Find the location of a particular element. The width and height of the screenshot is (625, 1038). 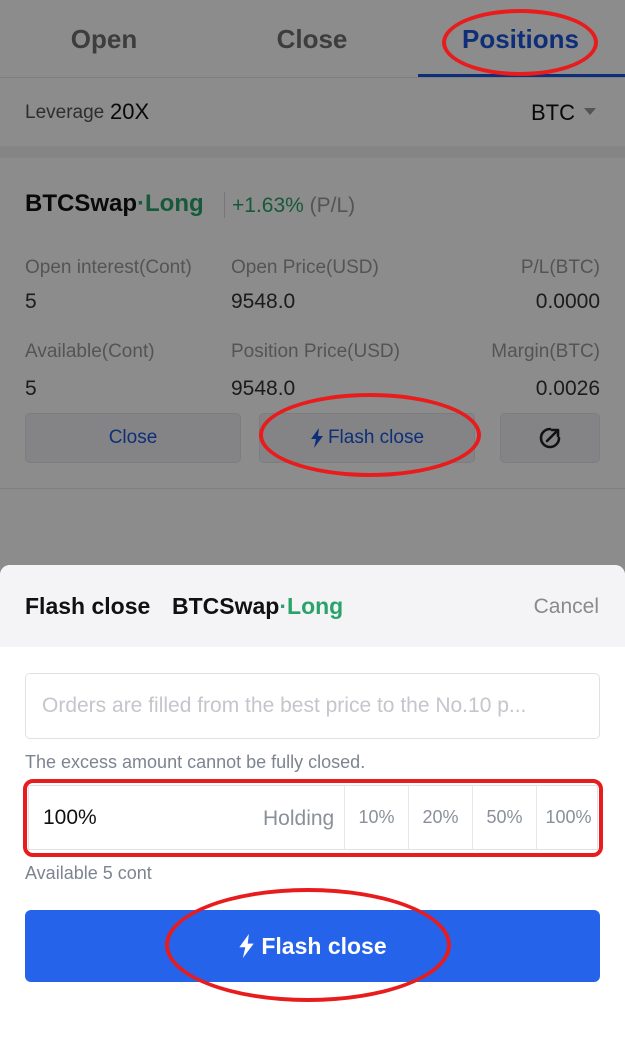

percent-option-10: 10% is located at coordinates (376, 817).